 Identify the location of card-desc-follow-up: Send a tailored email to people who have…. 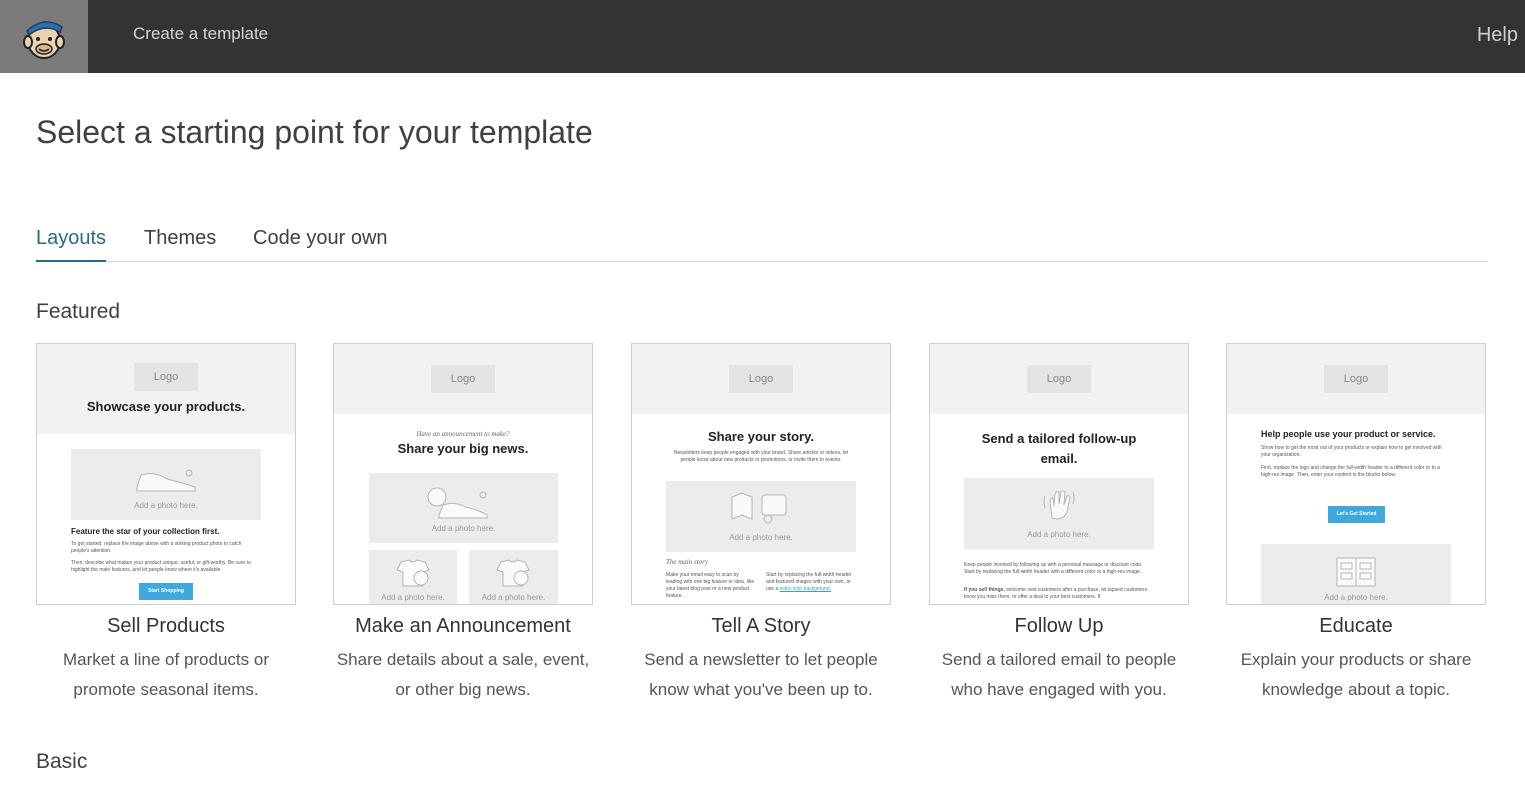
(1059, 674).